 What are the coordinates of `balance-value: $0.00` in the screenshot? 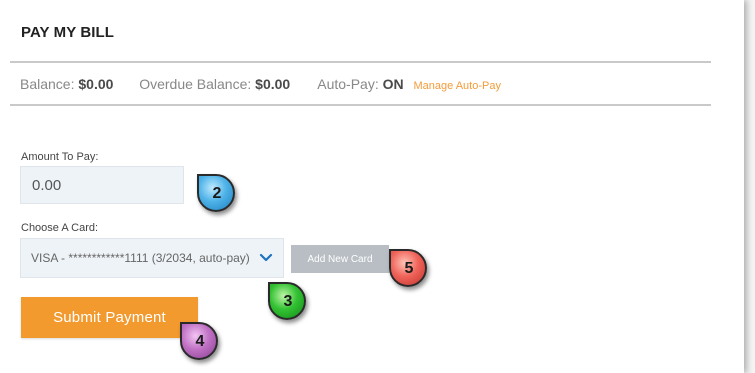 It's located at (96, 84).